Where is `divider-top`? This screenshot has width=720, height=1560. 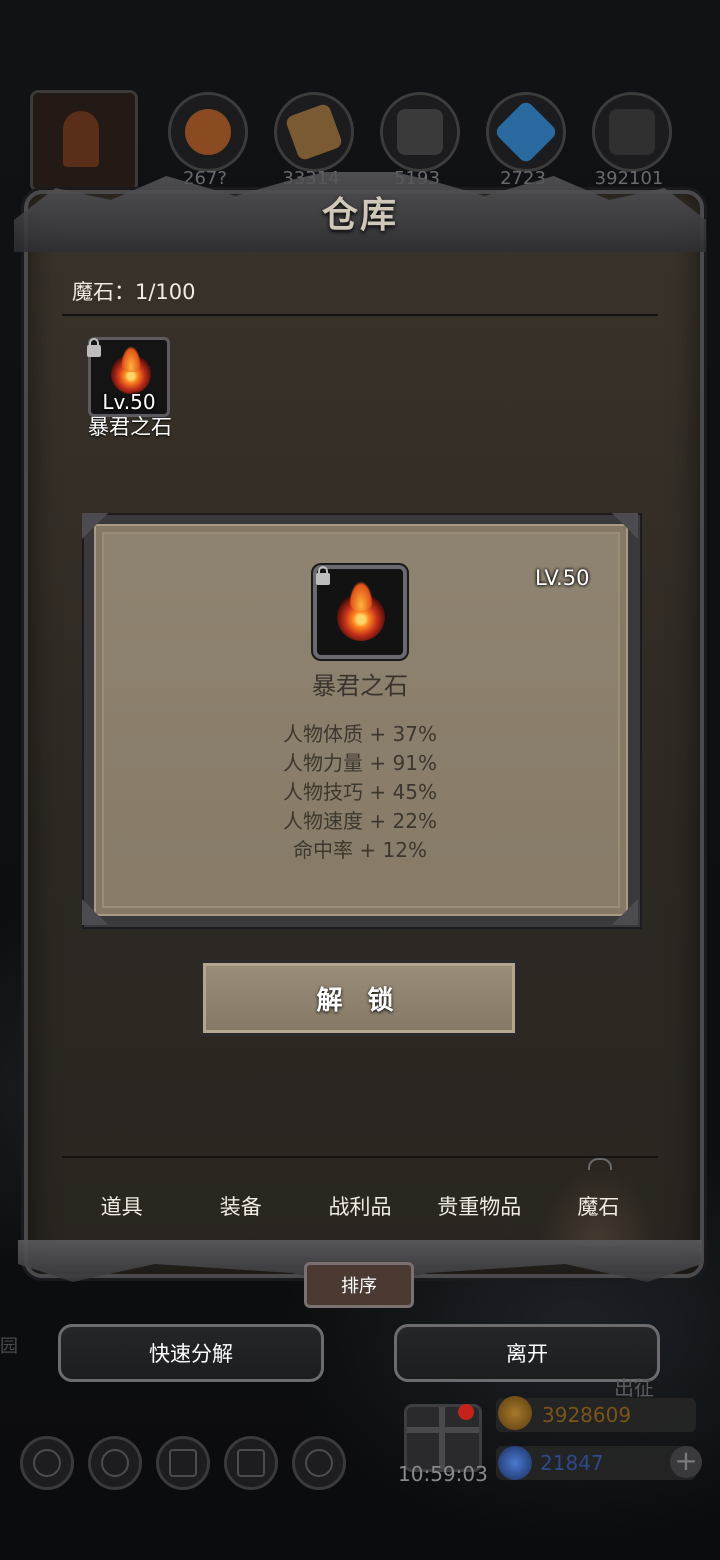
divider-top is located at coordinates (360, 315).